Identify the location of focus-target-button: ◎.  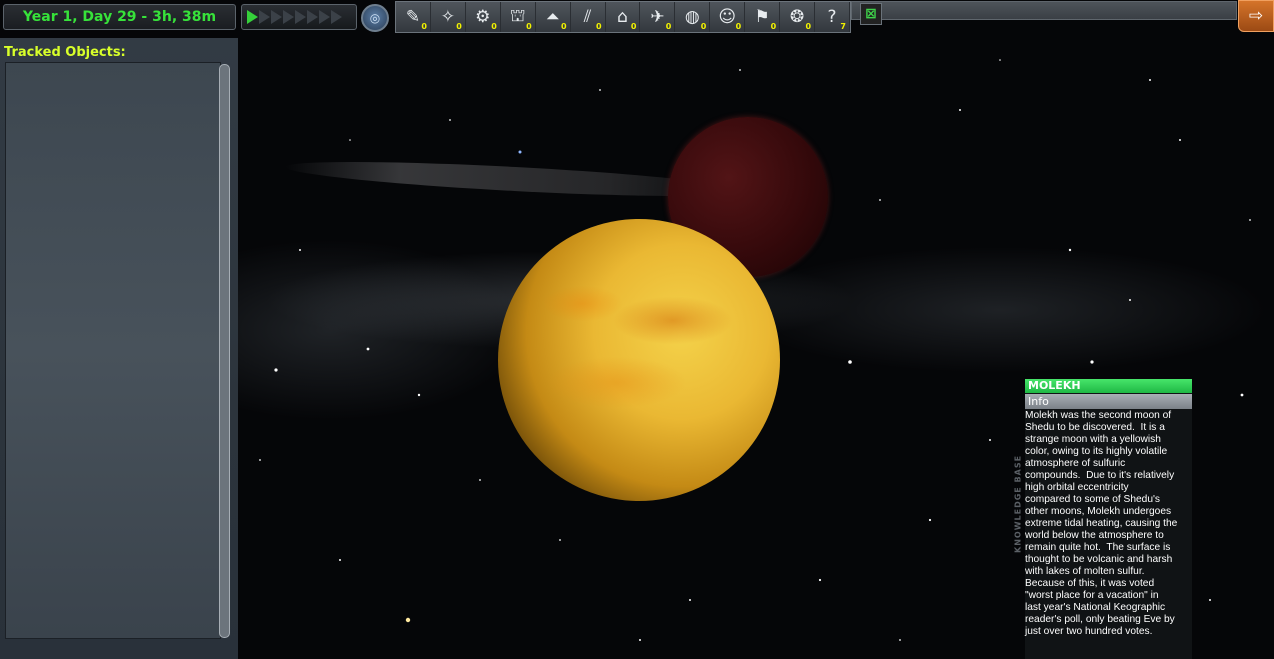
(375, 18).